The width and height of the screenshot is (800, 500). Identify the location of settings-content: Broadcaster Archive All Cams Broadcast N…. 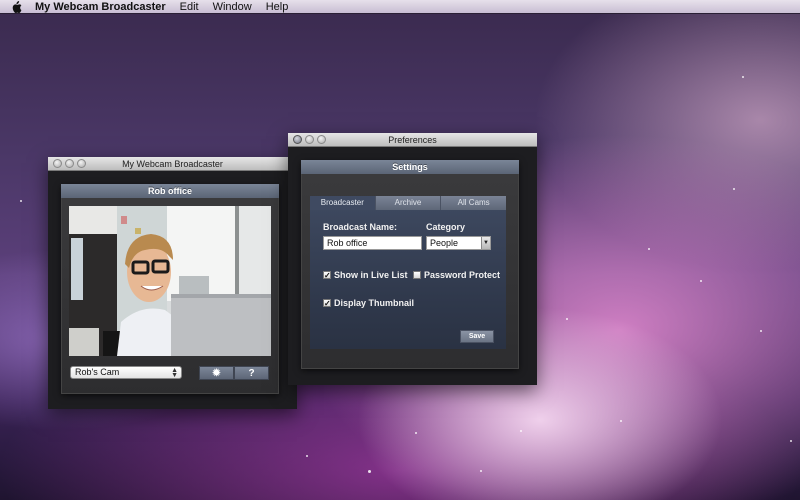
(408, 272).